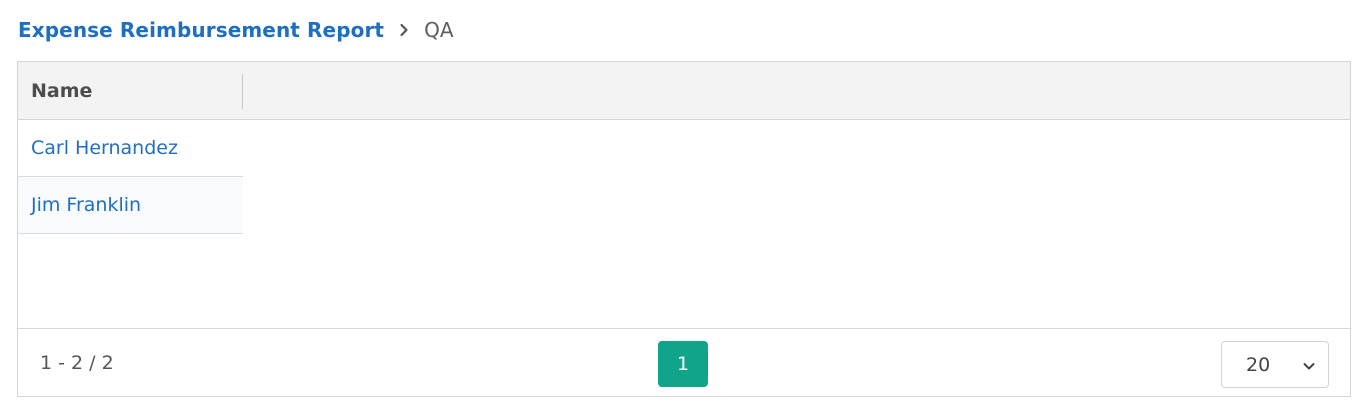 This screenshot has width=1370, height=414. Describe the element at coordinates (201, 30) in the screenshot. I see `breadcrumb-parent-link: Expense Reimbursement Report` at that location.